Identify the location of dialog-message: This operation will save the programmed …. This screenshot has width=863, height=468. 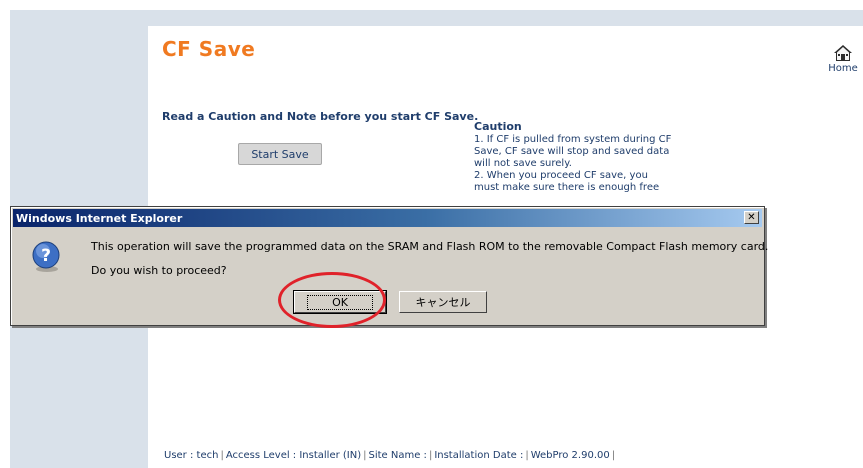
(430, 246).